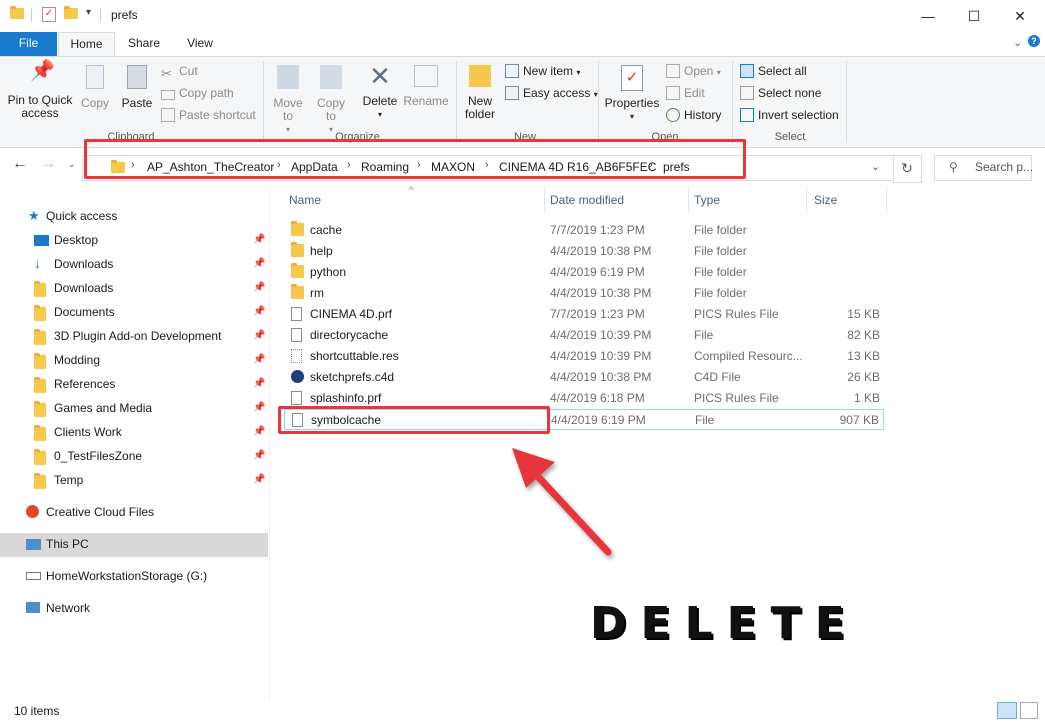 This screenshot has width=1045, height=723. What do you see at coordinates (789, 115) in the screenshot?
I see `invert-selection-button: Invert selection` at bounding box center [789, 115].